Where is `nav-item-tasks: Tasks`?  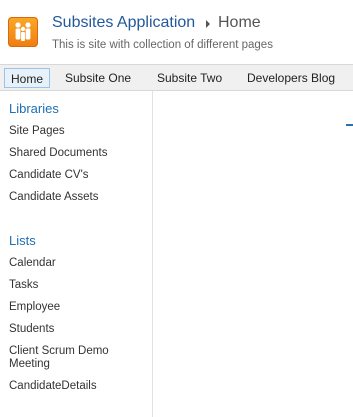 nav-item-tasks: Tasks is located at coordinates (23, 285).